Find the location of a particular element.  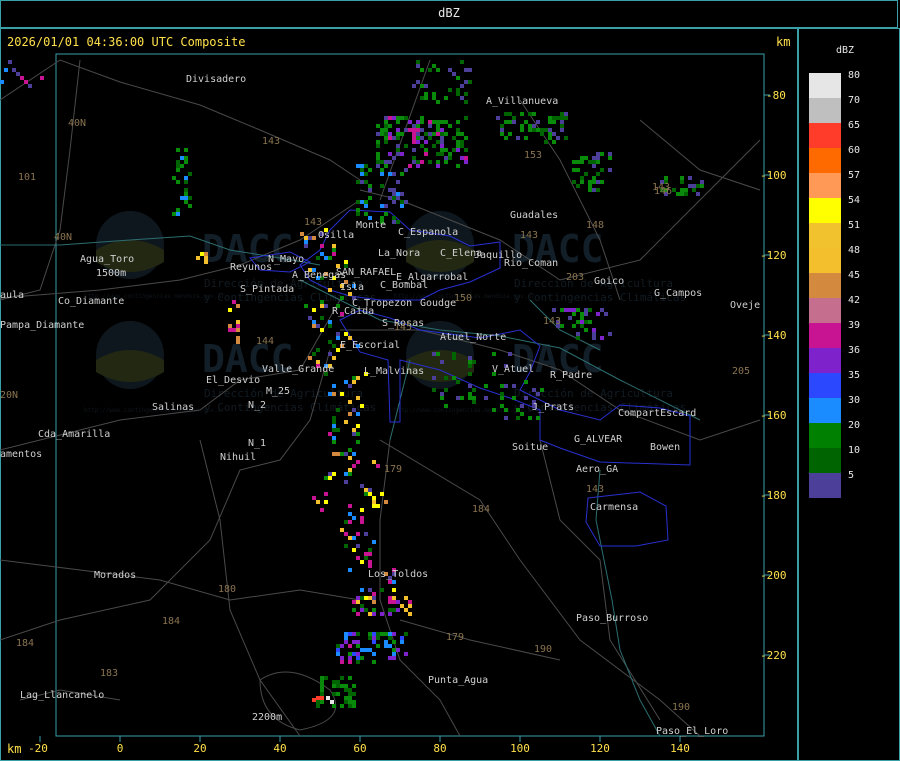

legend-swatch is located at coordinates (825, 185).